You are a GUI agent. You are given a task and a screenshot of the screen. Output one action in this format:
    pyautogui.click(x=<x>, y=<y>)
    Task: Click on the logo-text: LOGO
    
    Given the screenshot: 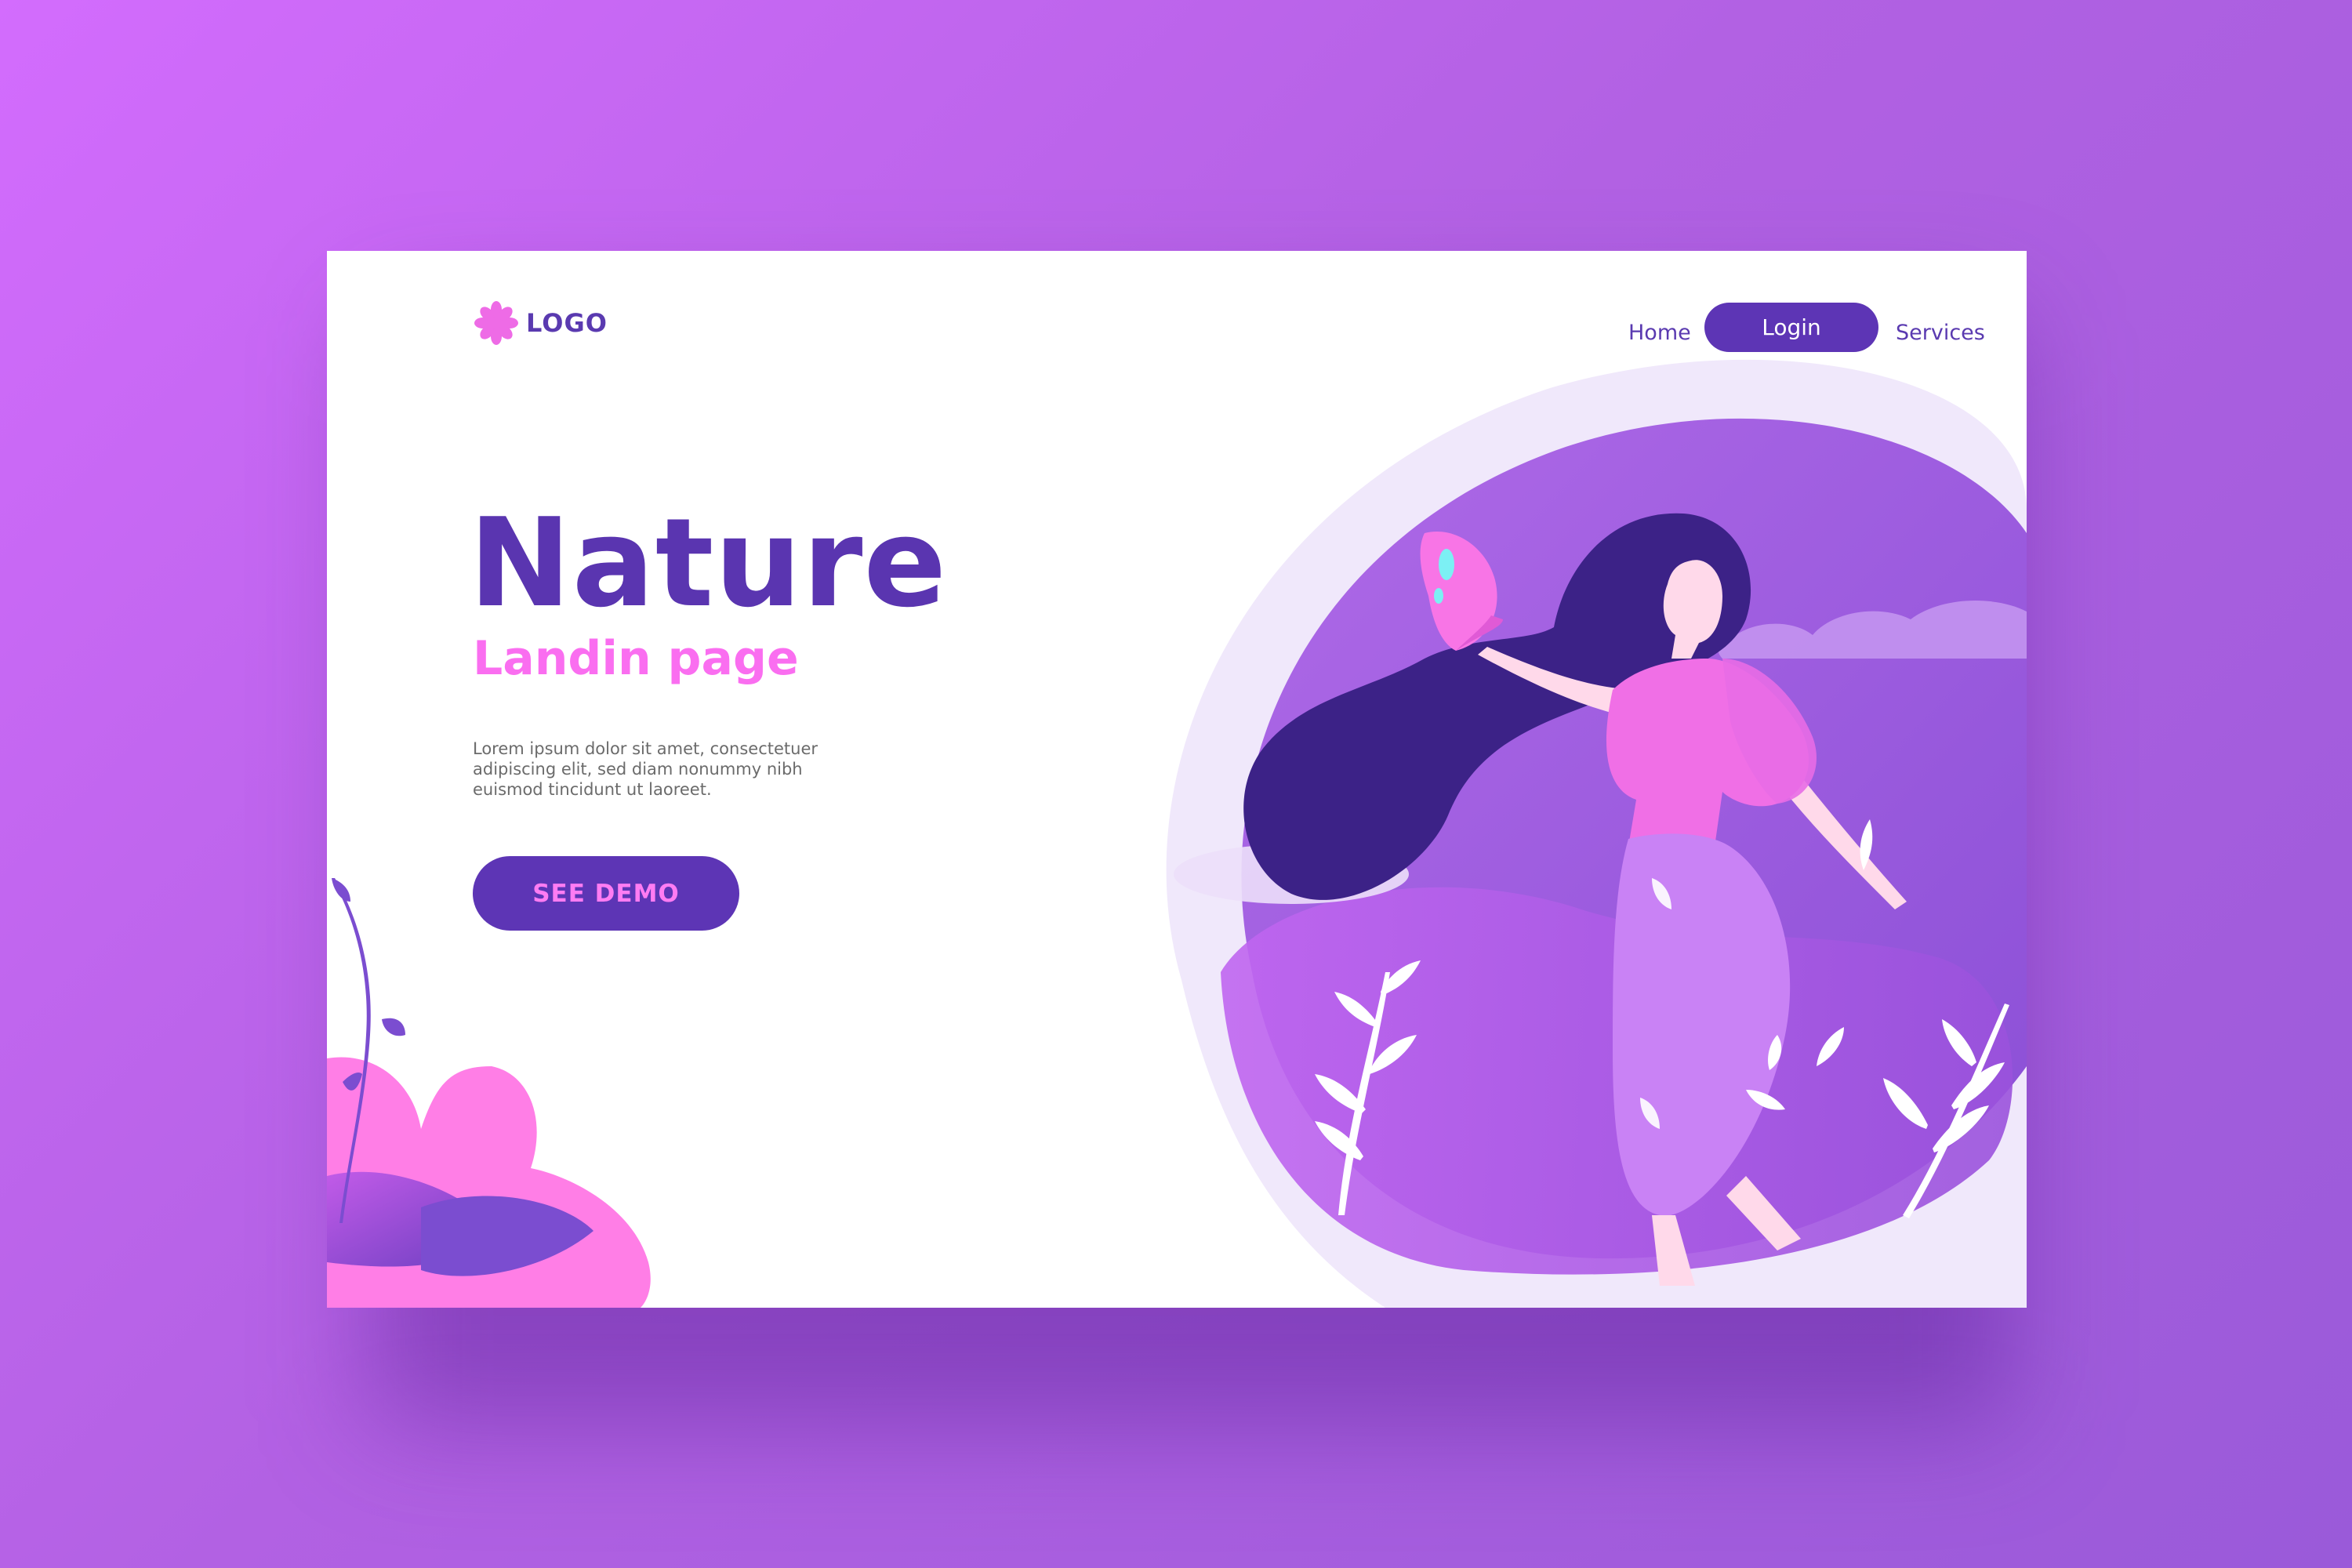 What is the action you would take?
    pyautogui.click(x=567, y=323)
    